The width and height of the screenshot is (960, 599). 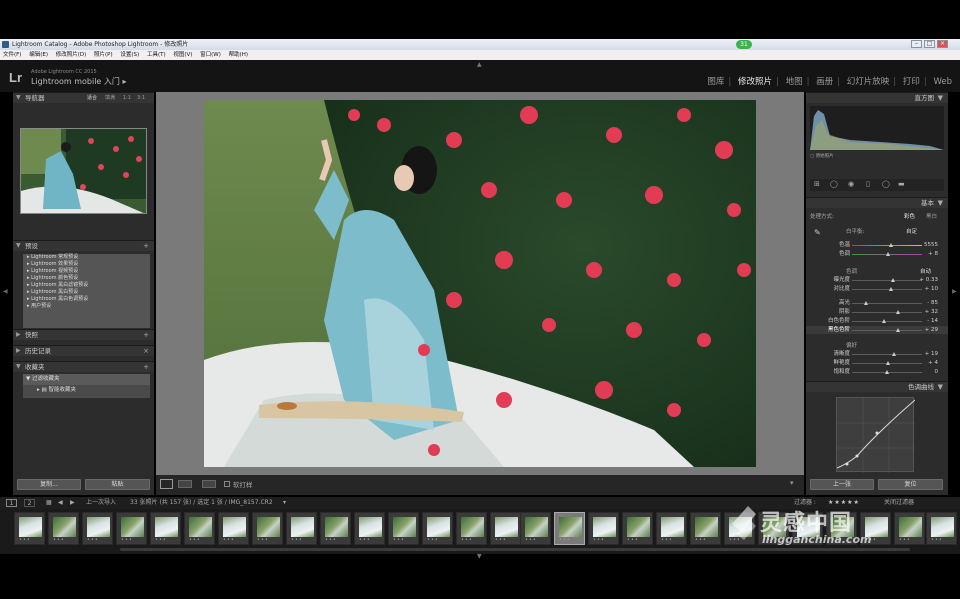 What do you see at coordinates (110, 98) in the screenshot?
I see `zoom-fill: 填满` at bounding box center [110, 98].